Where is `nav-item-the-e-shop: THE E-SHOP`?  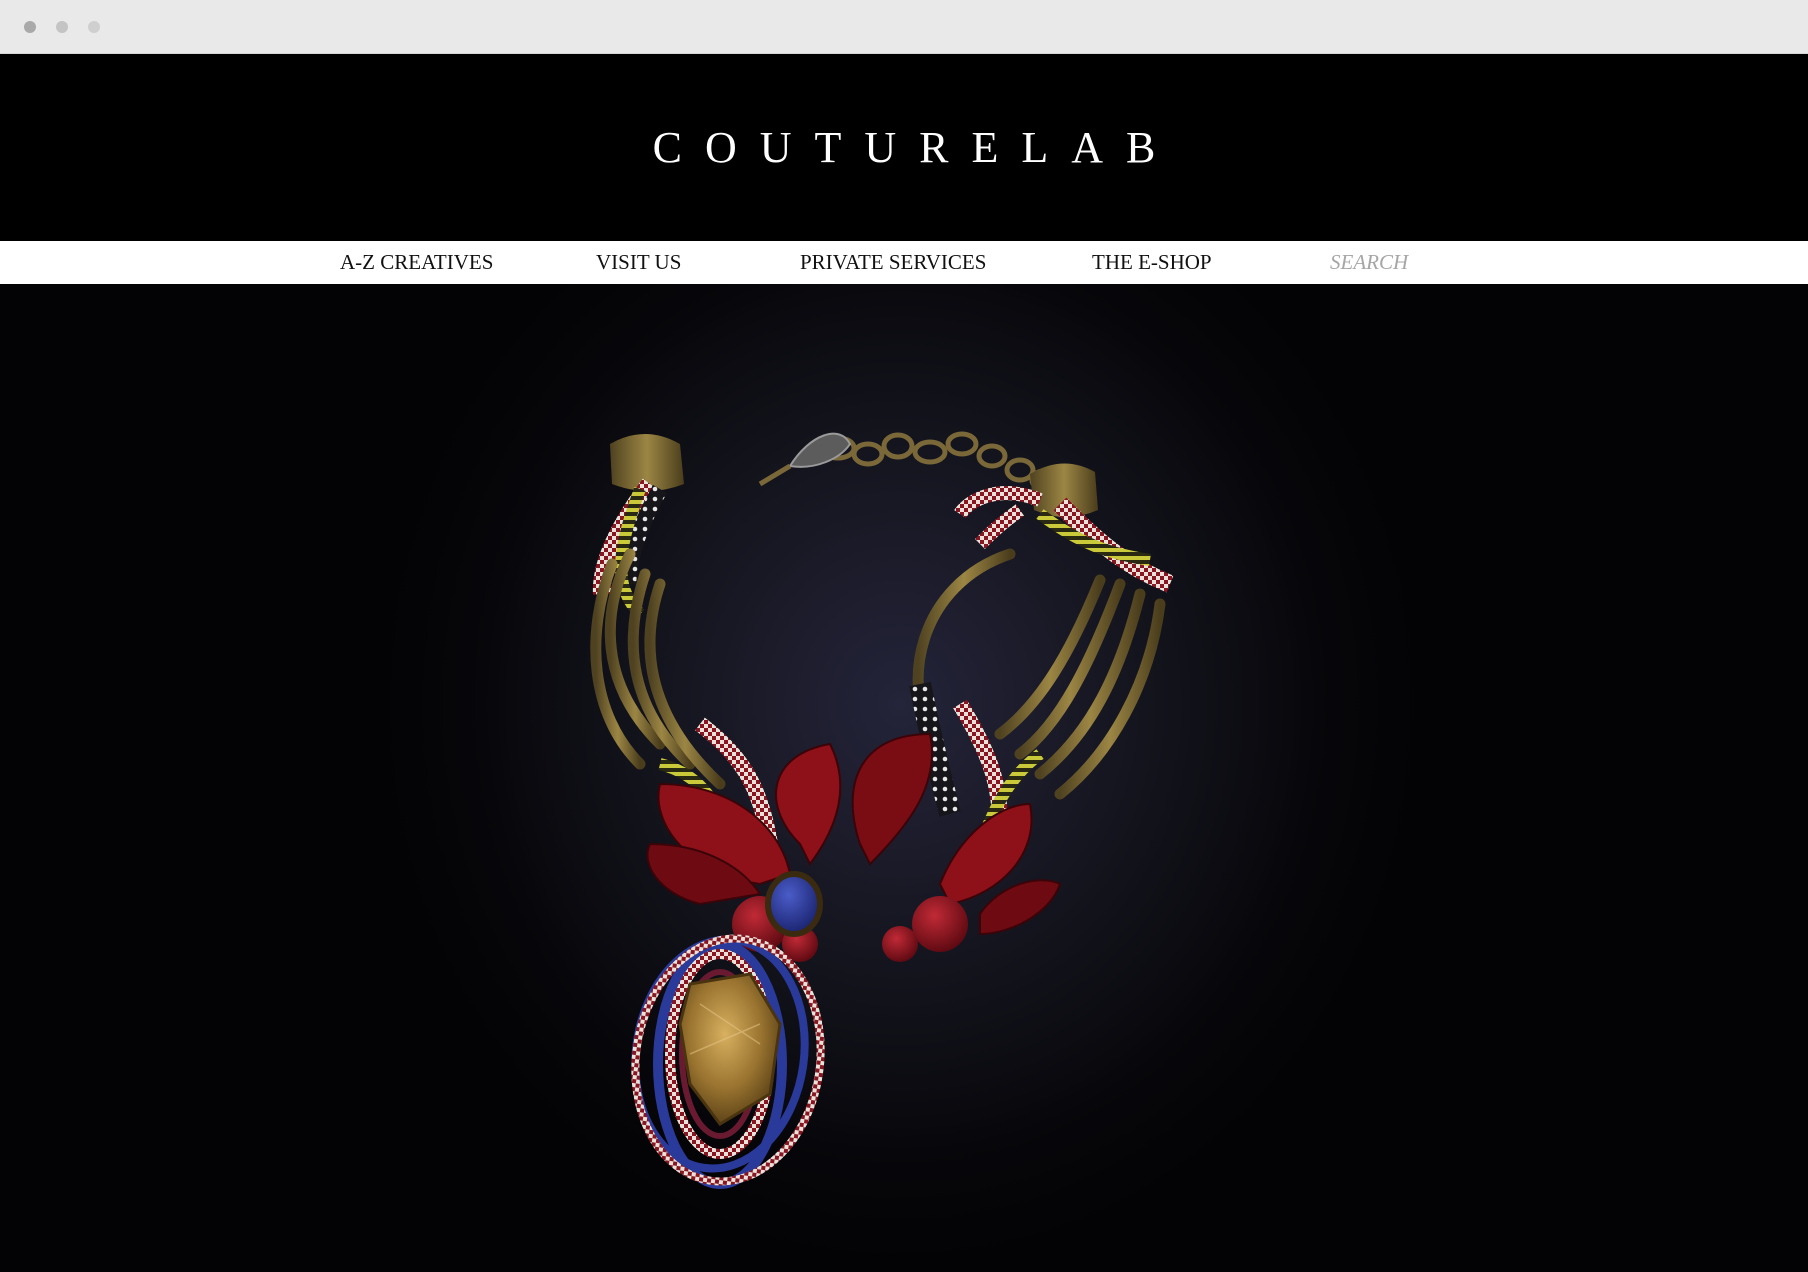 nav-item-the-e-shop: THE E-SHOP is located at coordinates (1152, 262).